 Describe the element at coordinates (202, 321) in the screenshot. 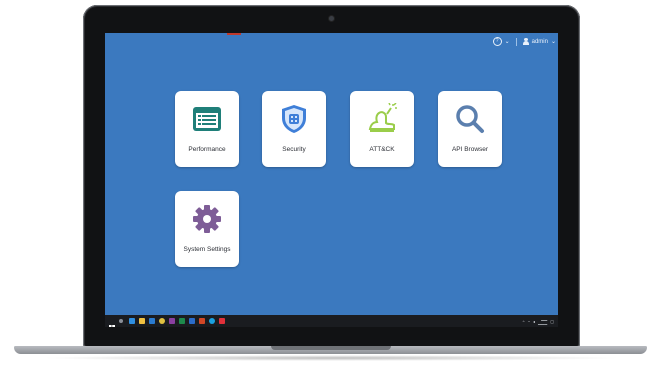

I see `powerpoint-icon` at that location.